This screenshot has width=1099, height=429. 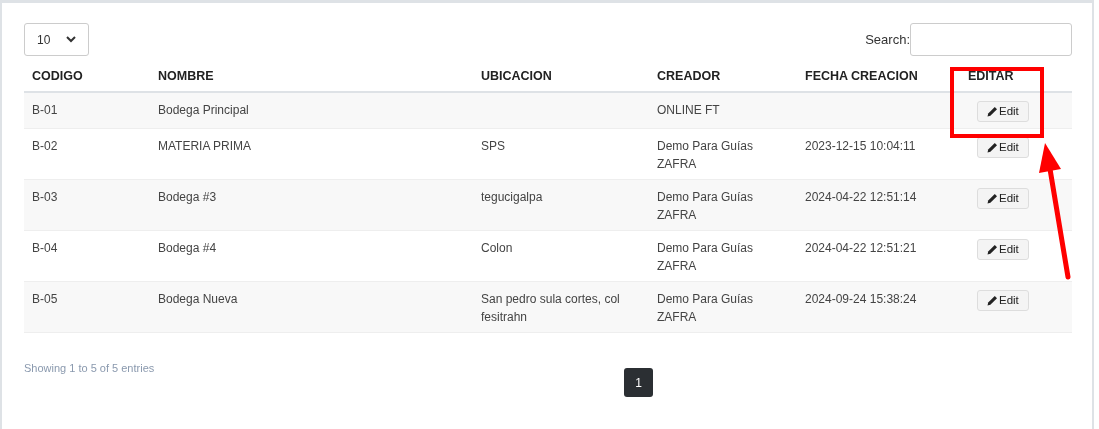 What do you see at coordinates (860, 146) in the screenshot?
I see `table-cell: 2023-12-15 10:04:11` at bounding box center [860, 146].